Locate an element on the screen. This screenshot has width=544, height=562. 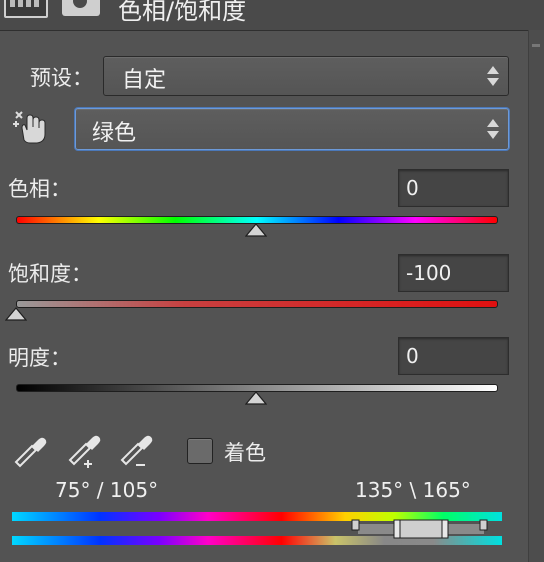
targeted-adjustment-hand-icon is located at coordinates (31, 128).